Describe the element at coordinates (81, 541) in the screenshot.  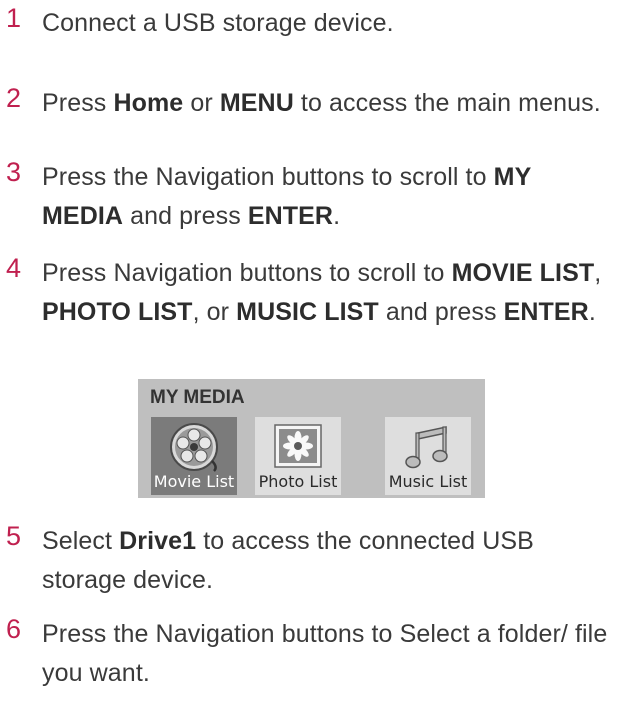
I see `step-text-segment: Select` at that location.